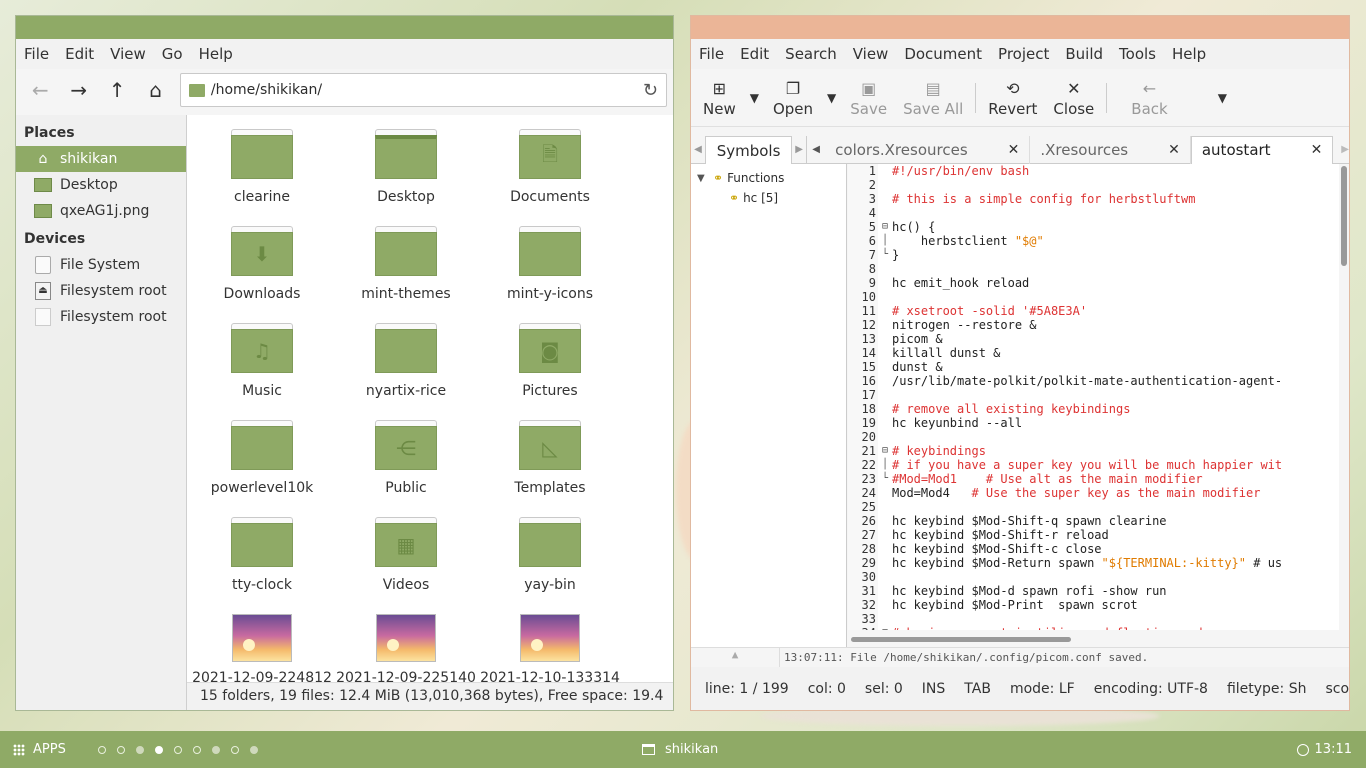 The image size is (1366, 768). Describe the element at coordinates (550, 270) in the screenshot. I see `folder-item: mint-y-icons` at that location.